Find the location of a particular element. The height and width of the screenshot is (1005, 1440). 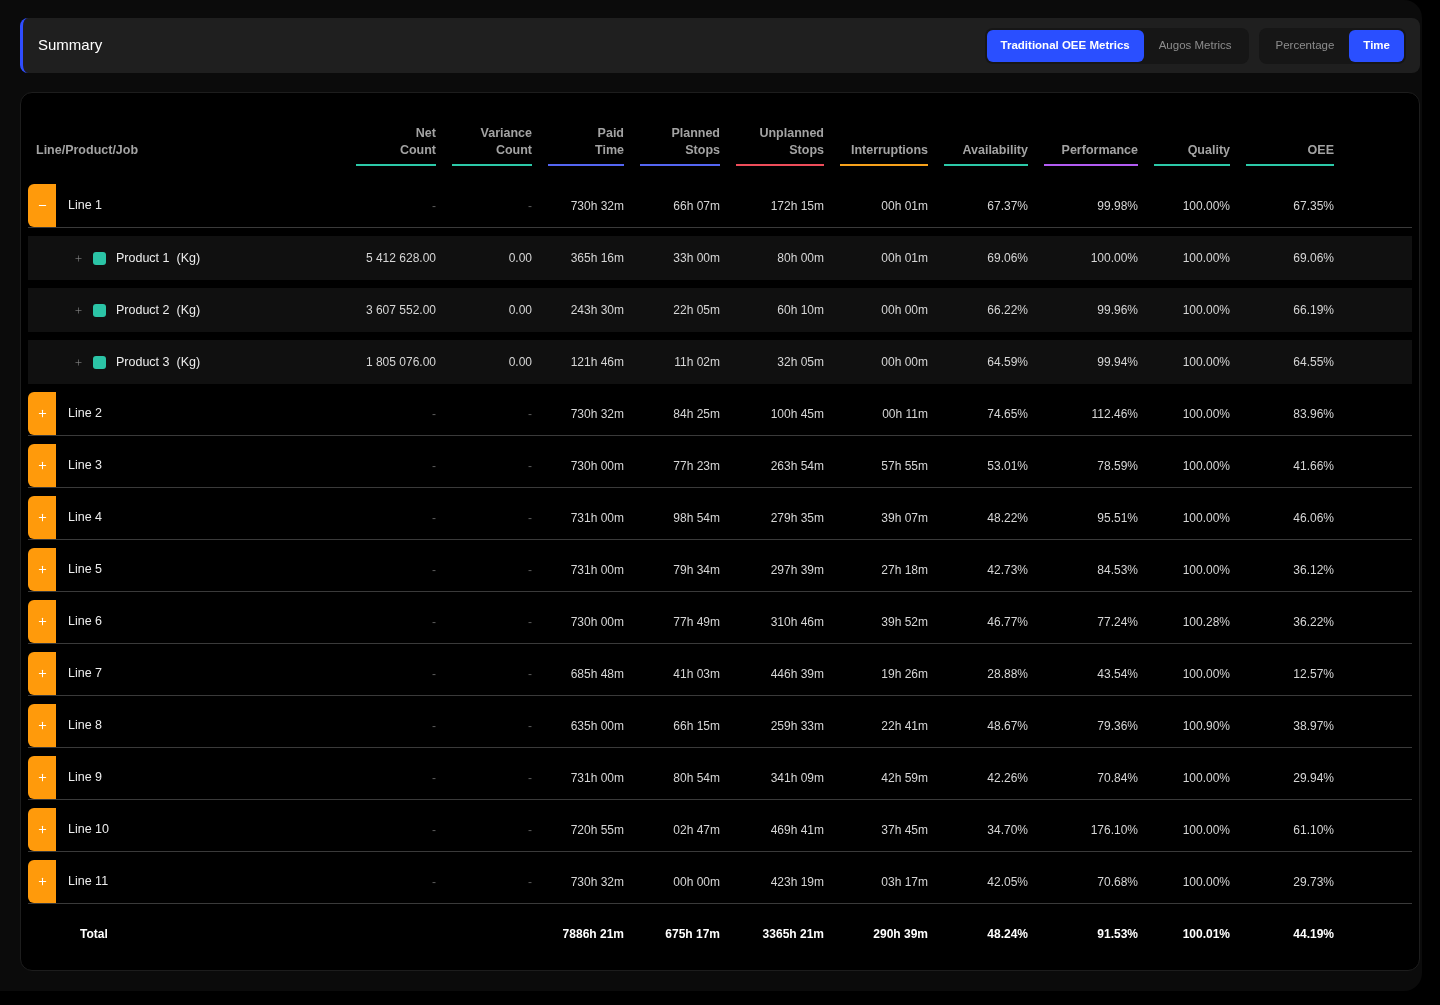

segment-tab: Augos Metrics is located at coordinates (1195, 45).